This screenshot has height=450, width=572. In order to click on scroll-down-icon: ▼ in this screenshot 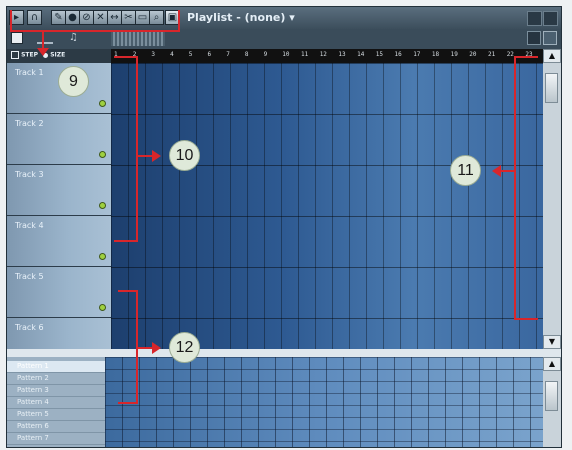, I will do `click(552, 342)`.